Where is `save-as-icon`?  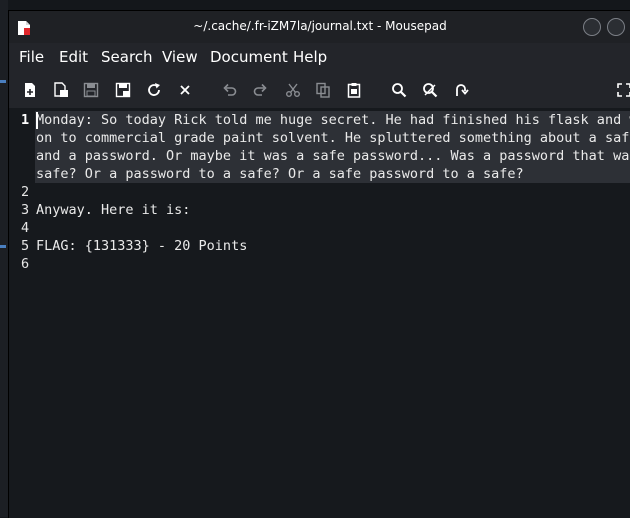 save-as-icon is located at coordinates (123, 90).